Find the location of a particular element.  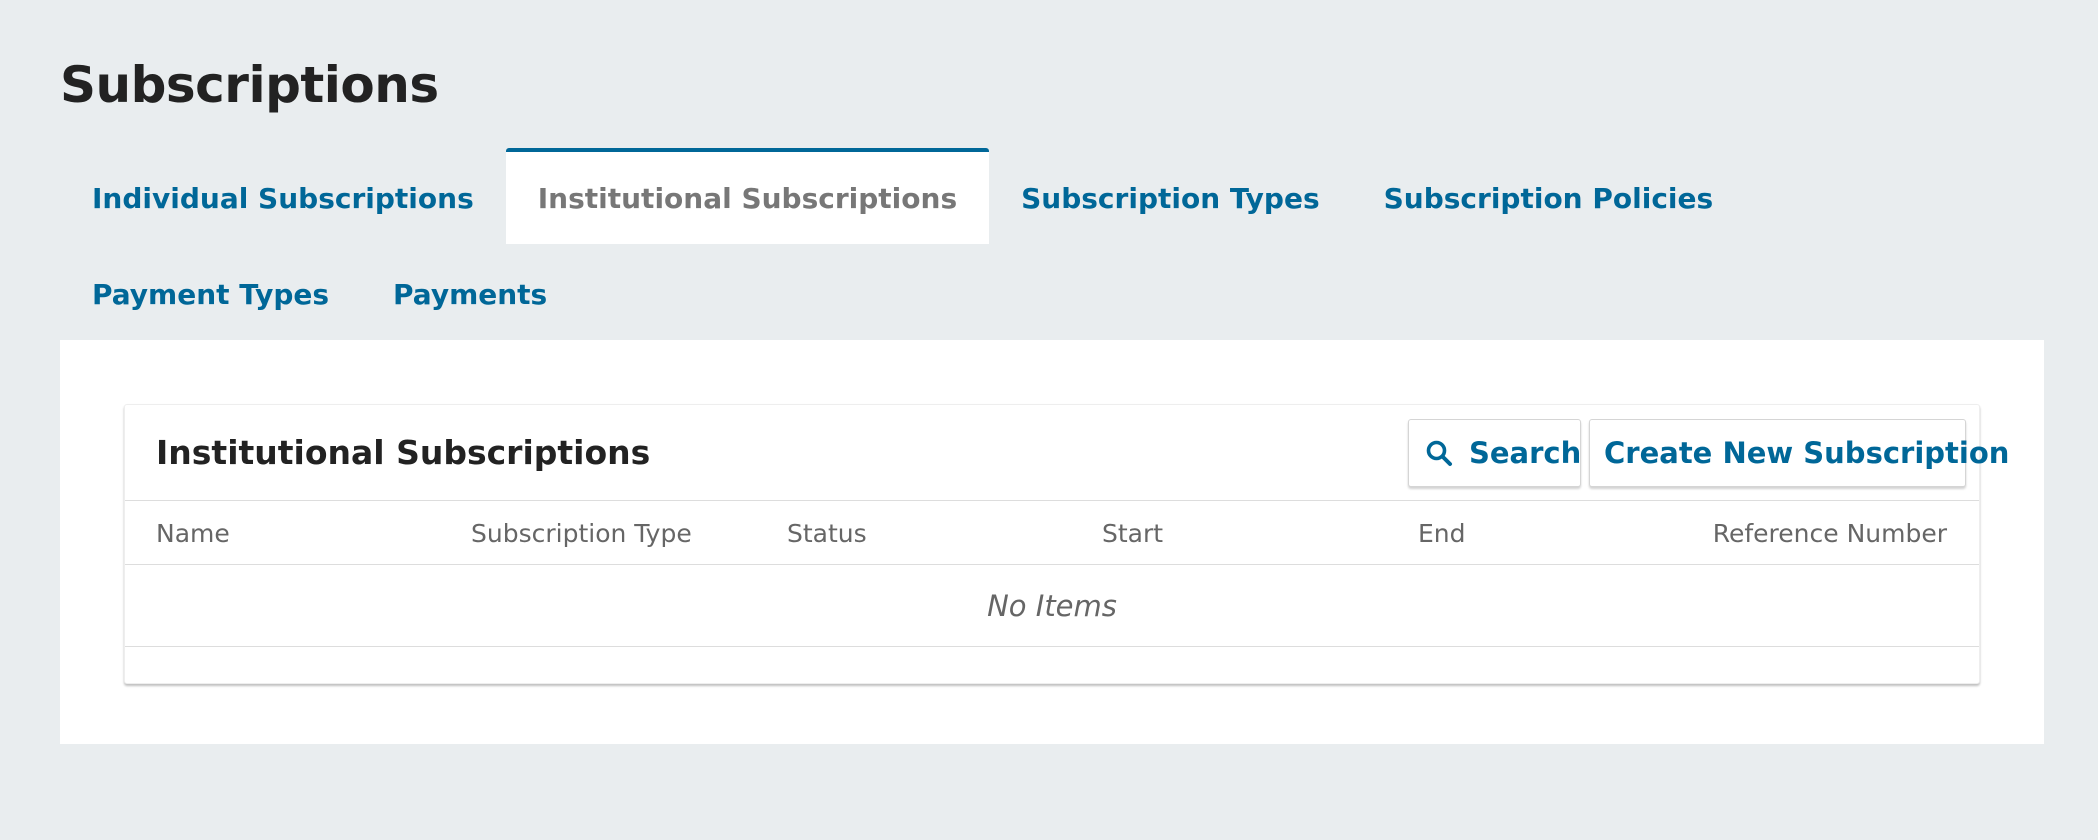

column-header-start: Start is located at coordinates (1132, 533).